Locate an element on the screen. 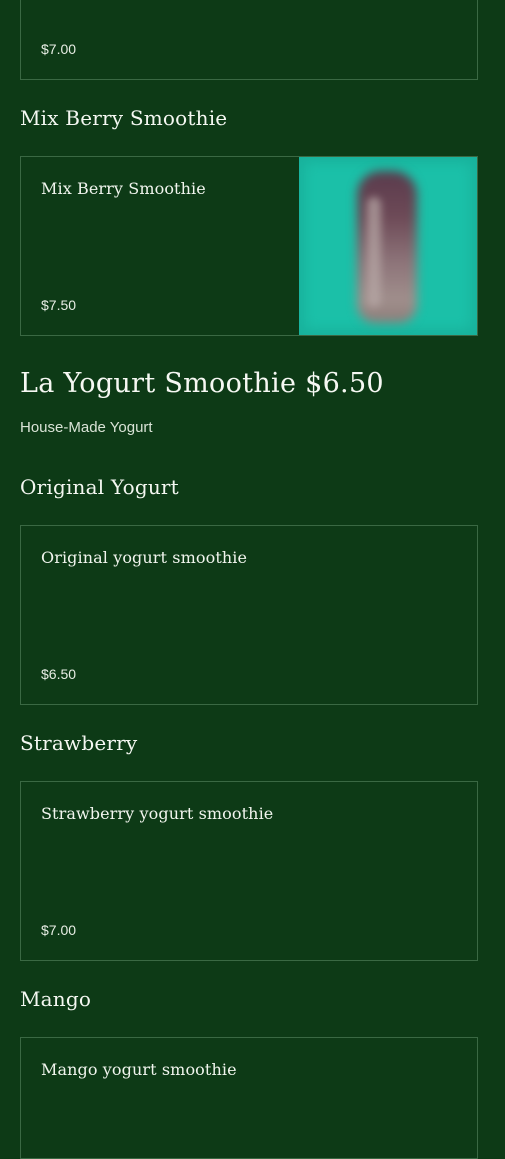  item-name: Mango yogurt smoothie is located at coordinates (139, 1069).